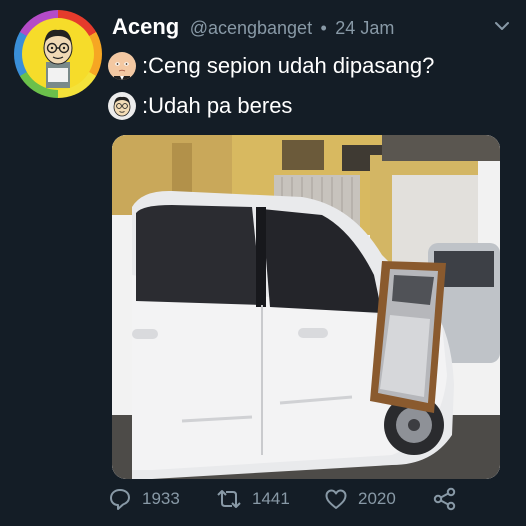 Image resolution: width=526 pixels, height=526 pixels. I want to click on tweet-actions-bar: 1933 1441 2020, so click(263, 499).